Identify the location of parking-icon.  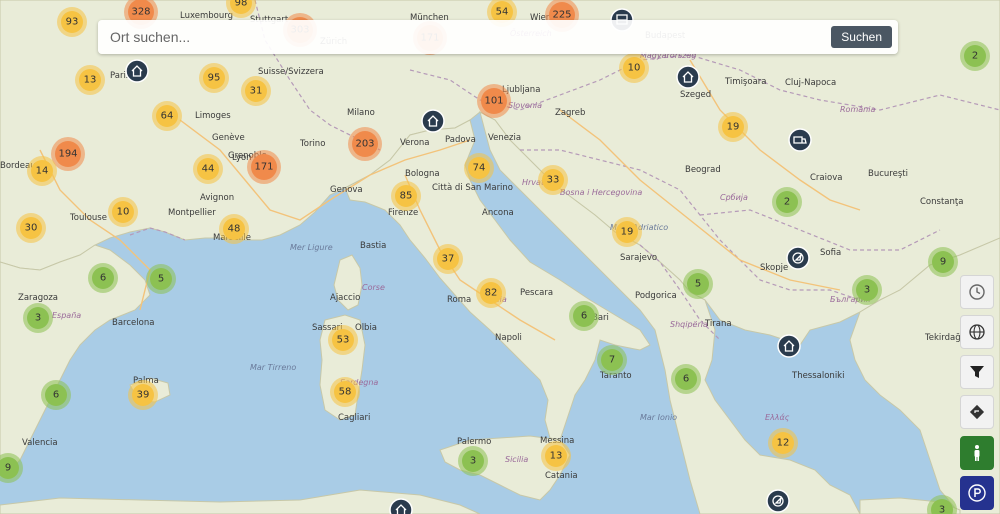
(977, 493).